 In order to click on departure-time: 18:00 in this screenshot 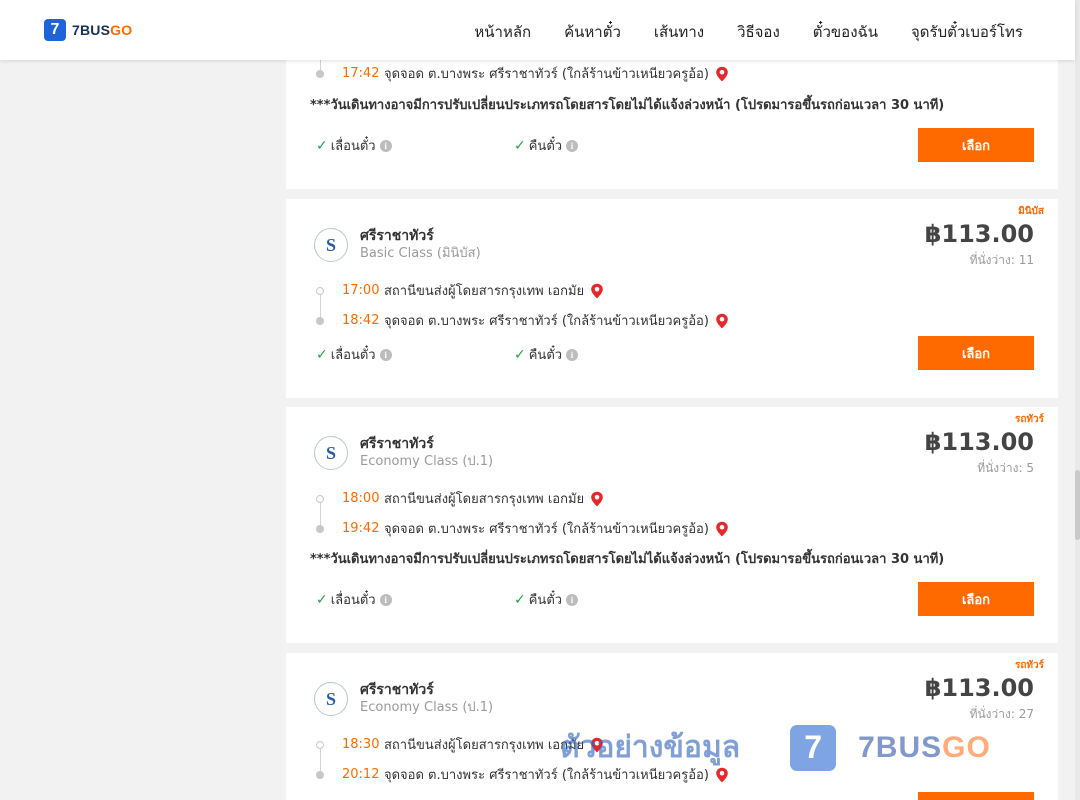, I will do `click(361, 498)`.